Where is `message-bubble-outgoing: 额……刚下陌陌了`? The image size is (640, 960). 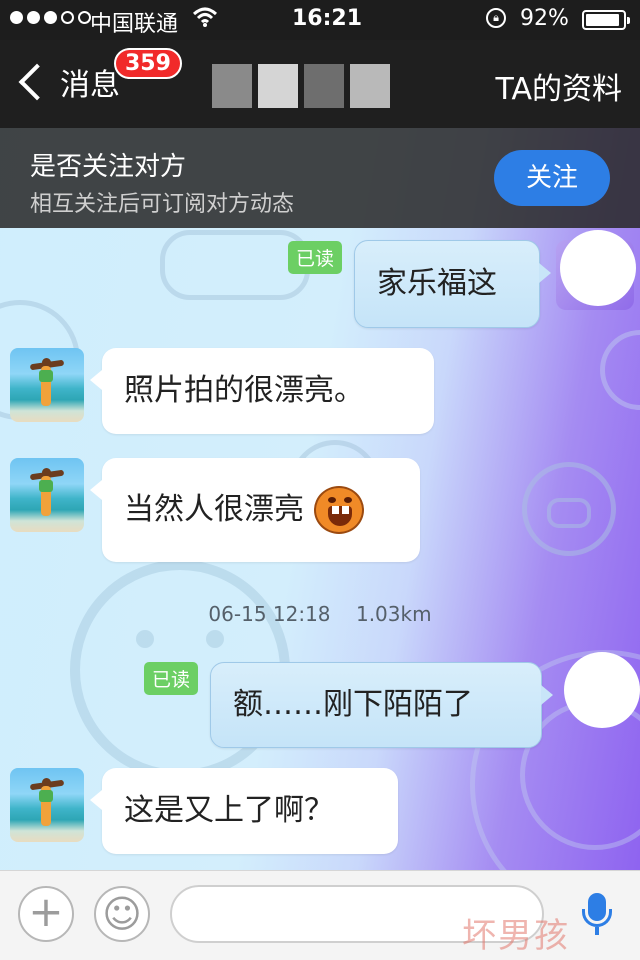
message-bubble-outgoing: 额……刚下陌陌了 is located at coordinates (381, 705).